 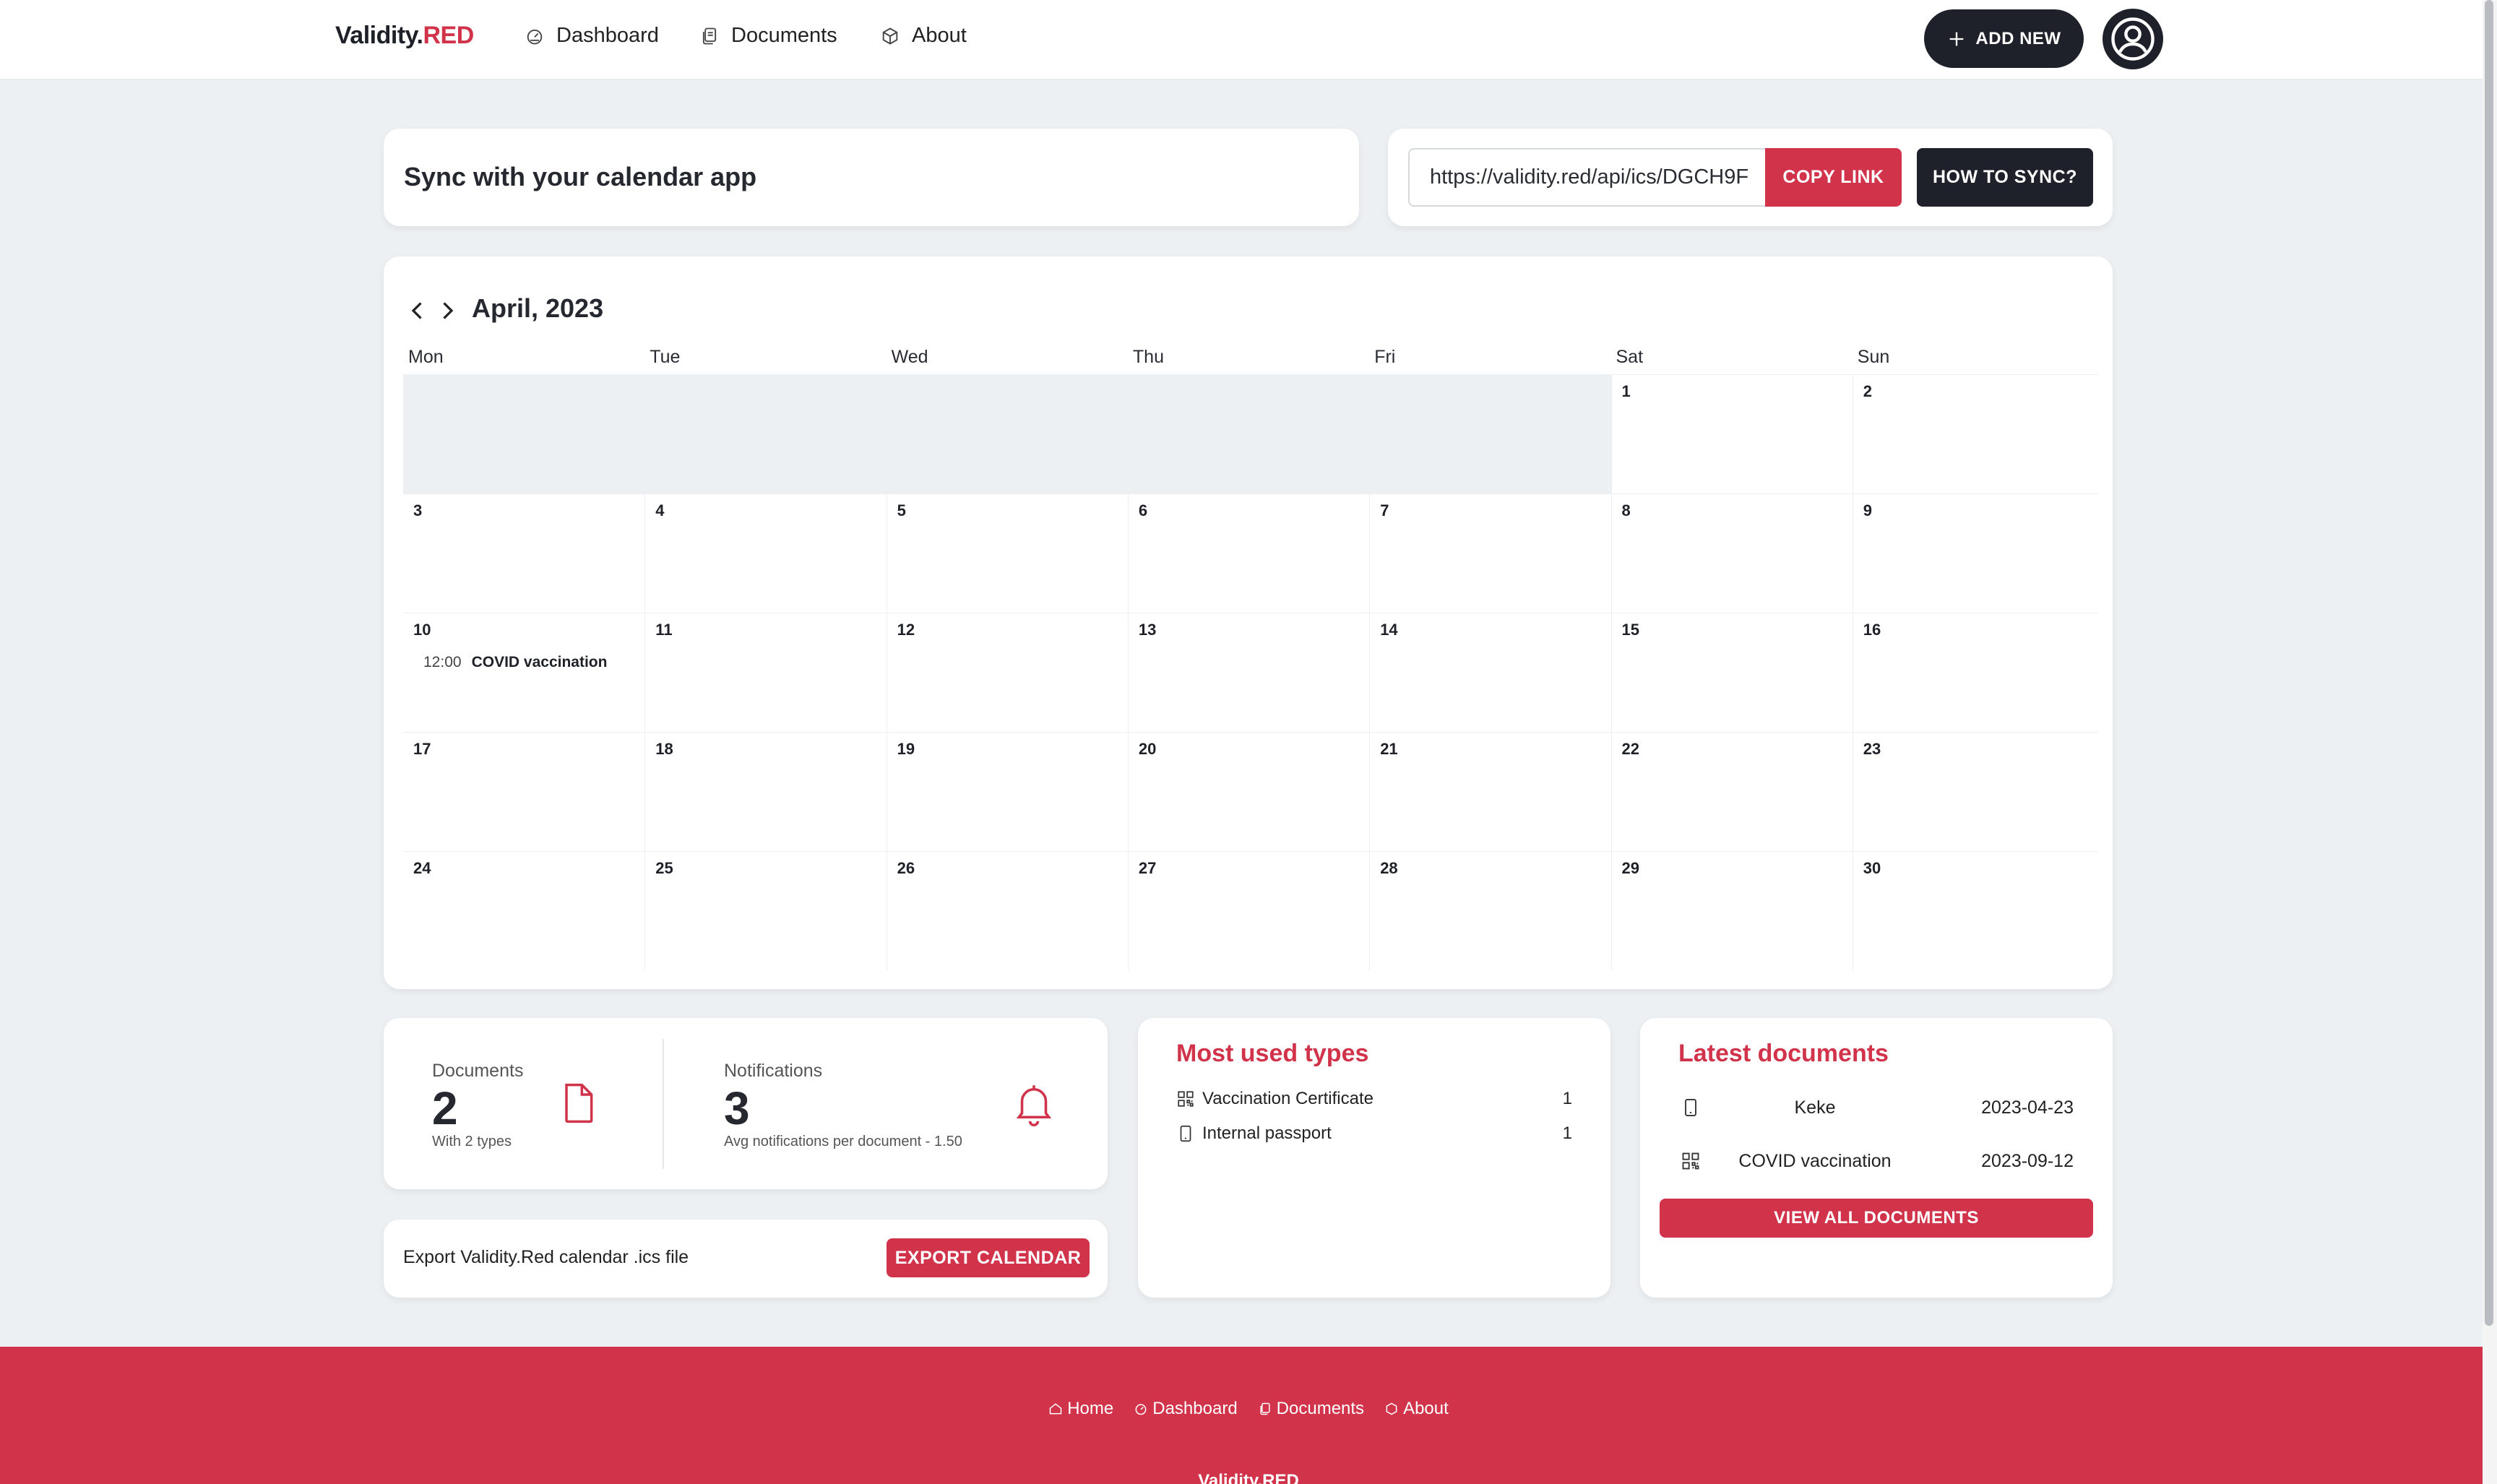 What do you see at coordinates (1416, 1409) in the screenshot?
I see `footer-link-about: About` at bounding box center [1416, 1409].